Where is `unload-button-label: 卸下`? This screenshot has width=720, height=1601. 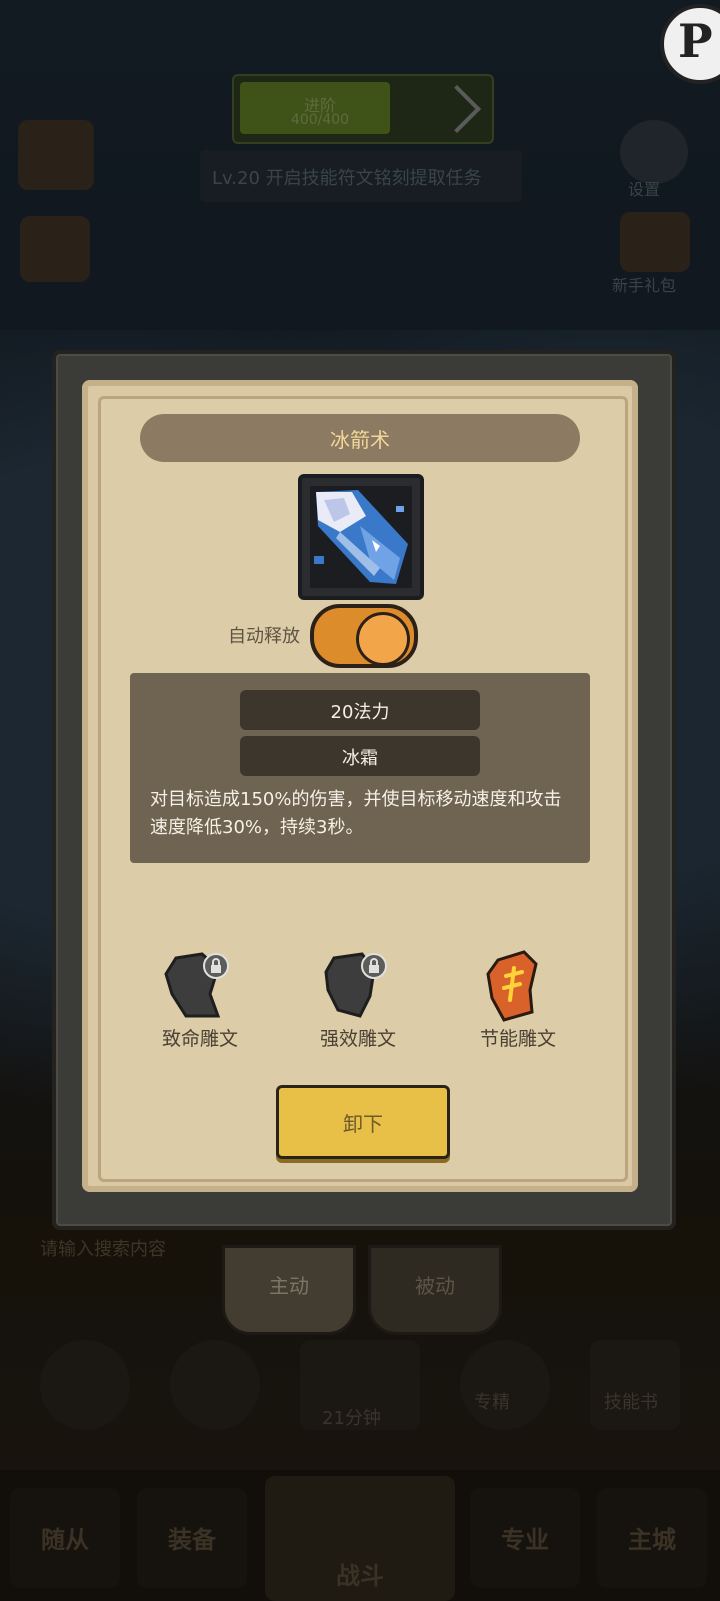 unload-button-label: 卸下 is located at coordinates (363, 1124).